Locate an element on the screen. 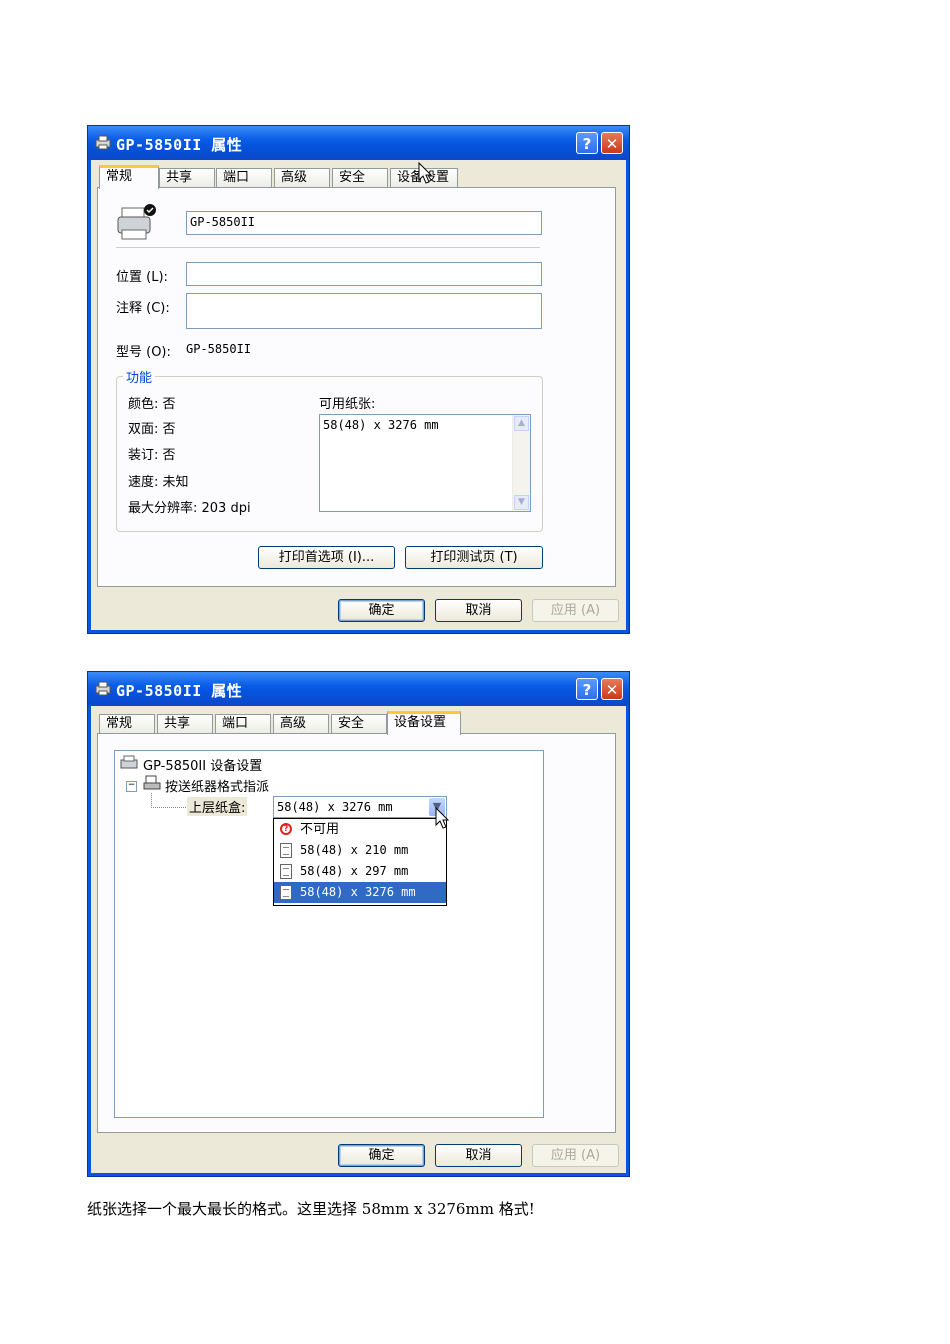  scroll-down-icon: ▼ is located at coordinates (521, 502).